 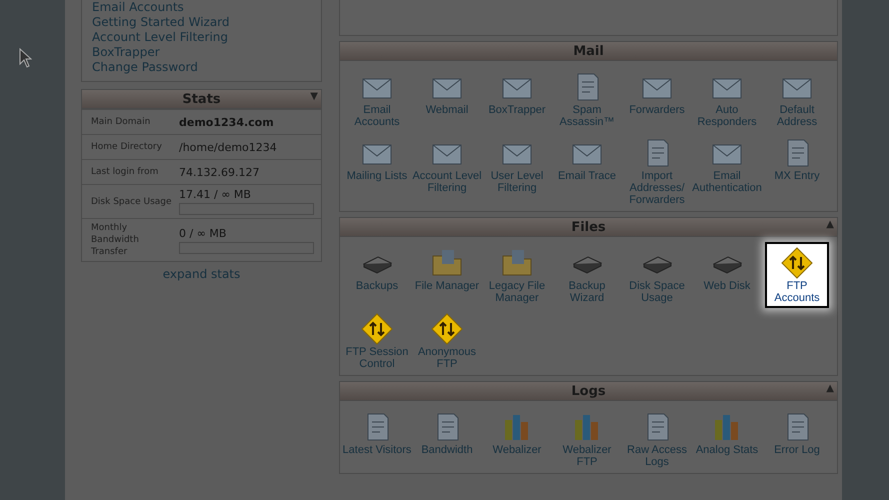 I want to click on stat-value: 74.132.69.127, so click(x=219, y=172).